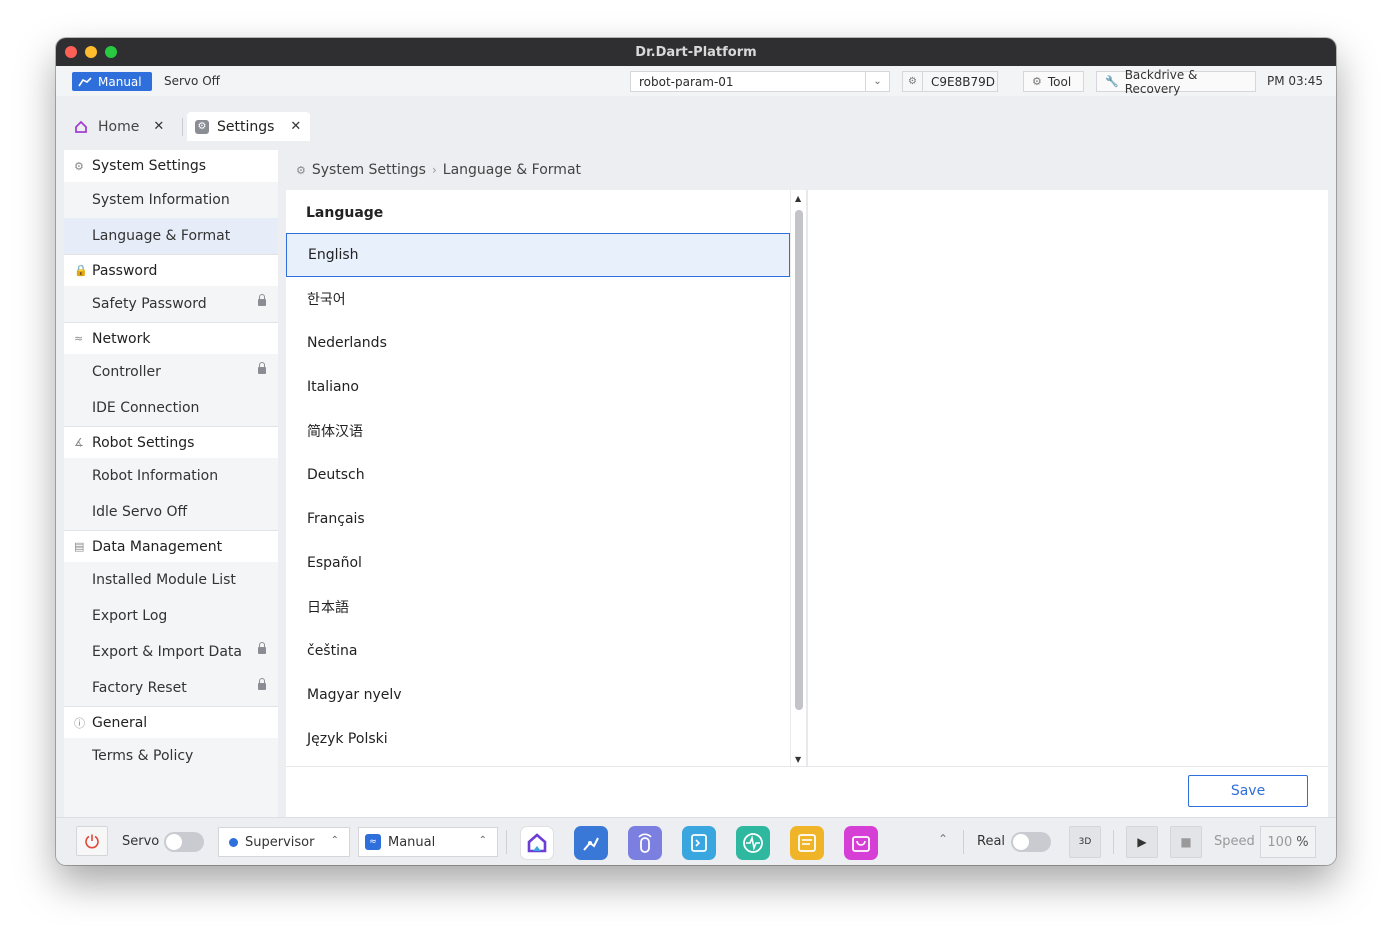 The image size is (1392, 940). What do you see at coordinates (1021, 842) in the screenshot?
I see `toggle-knob` at bounding box center [1021, 842].